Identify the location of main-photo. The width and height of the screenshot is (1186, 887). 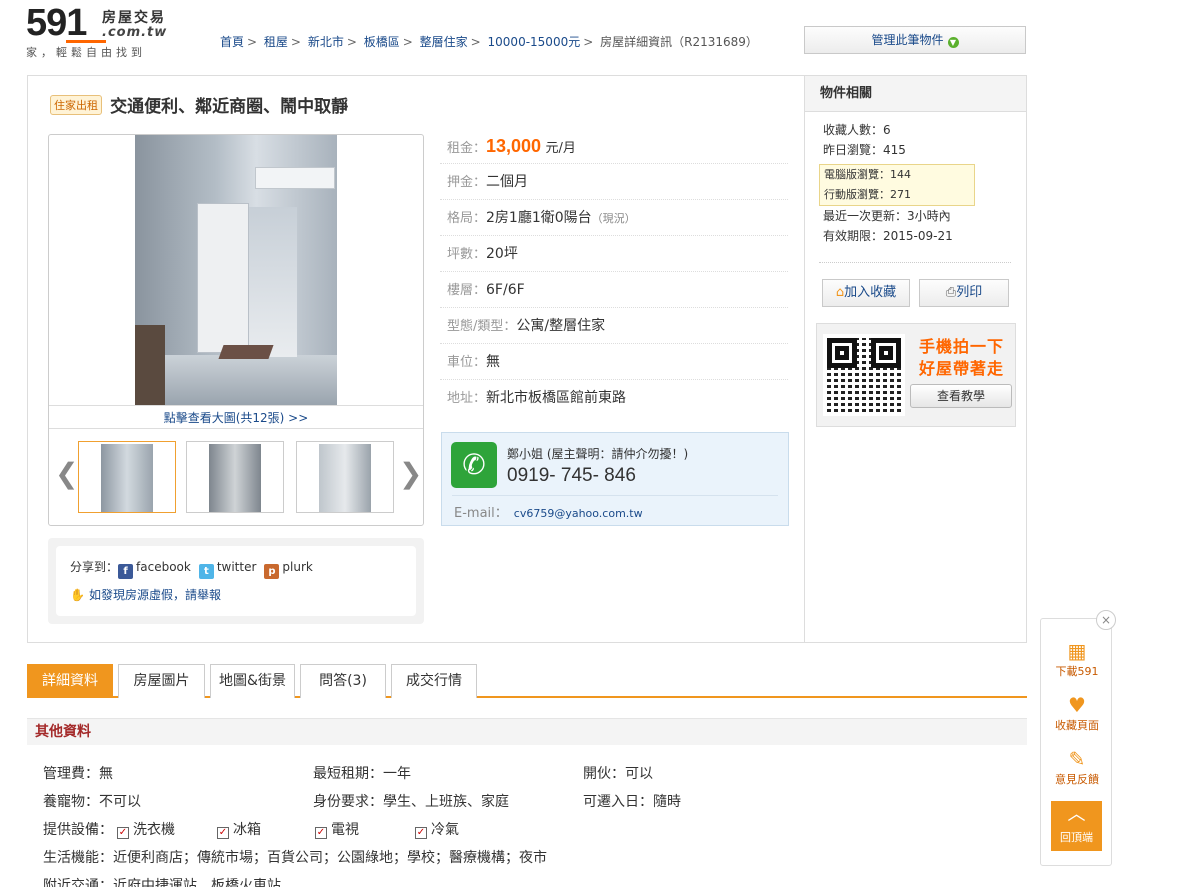
(236, 270).